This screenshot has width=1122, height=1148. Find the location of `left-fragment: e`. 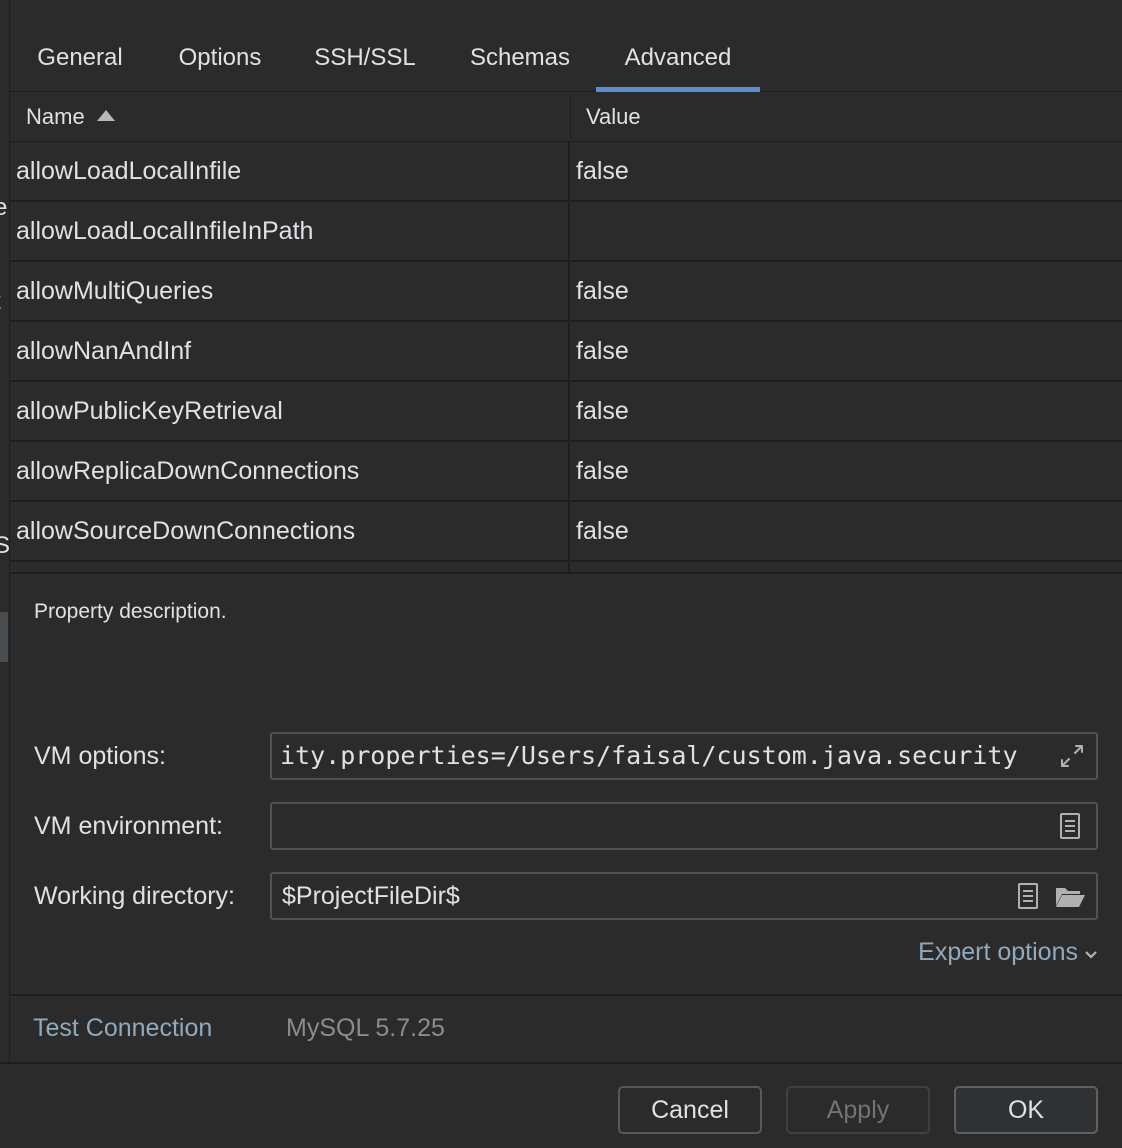

left-fragment: e is located at coordinates (3, 208).